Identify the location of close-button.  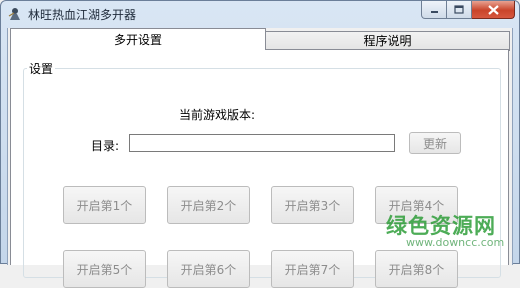
(493, 10).